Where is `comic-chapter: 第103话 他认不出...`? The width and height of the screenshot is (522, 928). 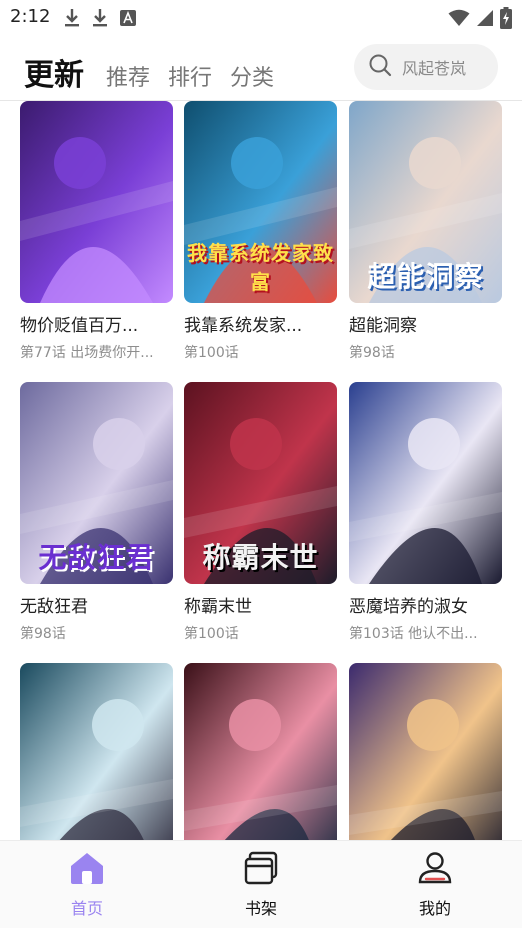 comic-chapter: 第103话 他认不出... is located at coordinates (413, 634).